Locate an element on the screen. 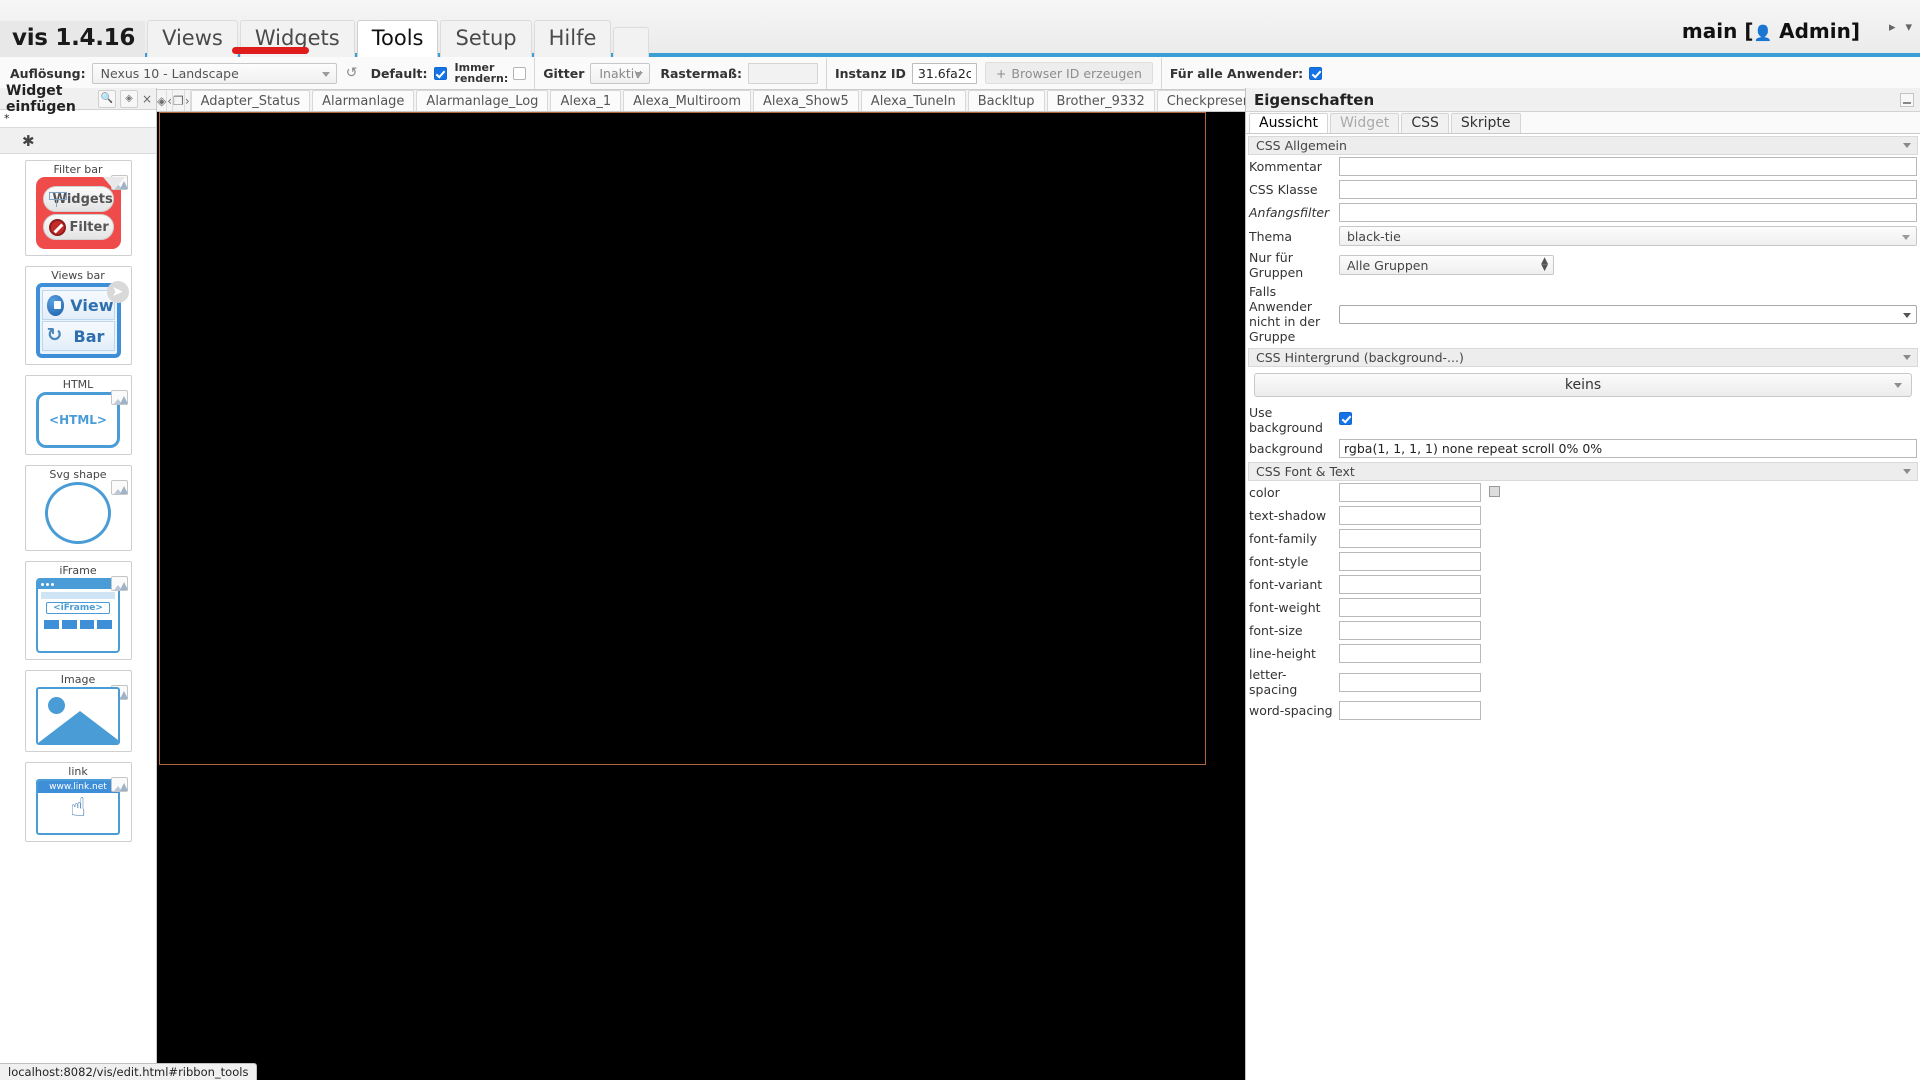 The image size is (1920, 1080). widget-card-link: link www.link.net ☝ is located at coordinates (78, 802).